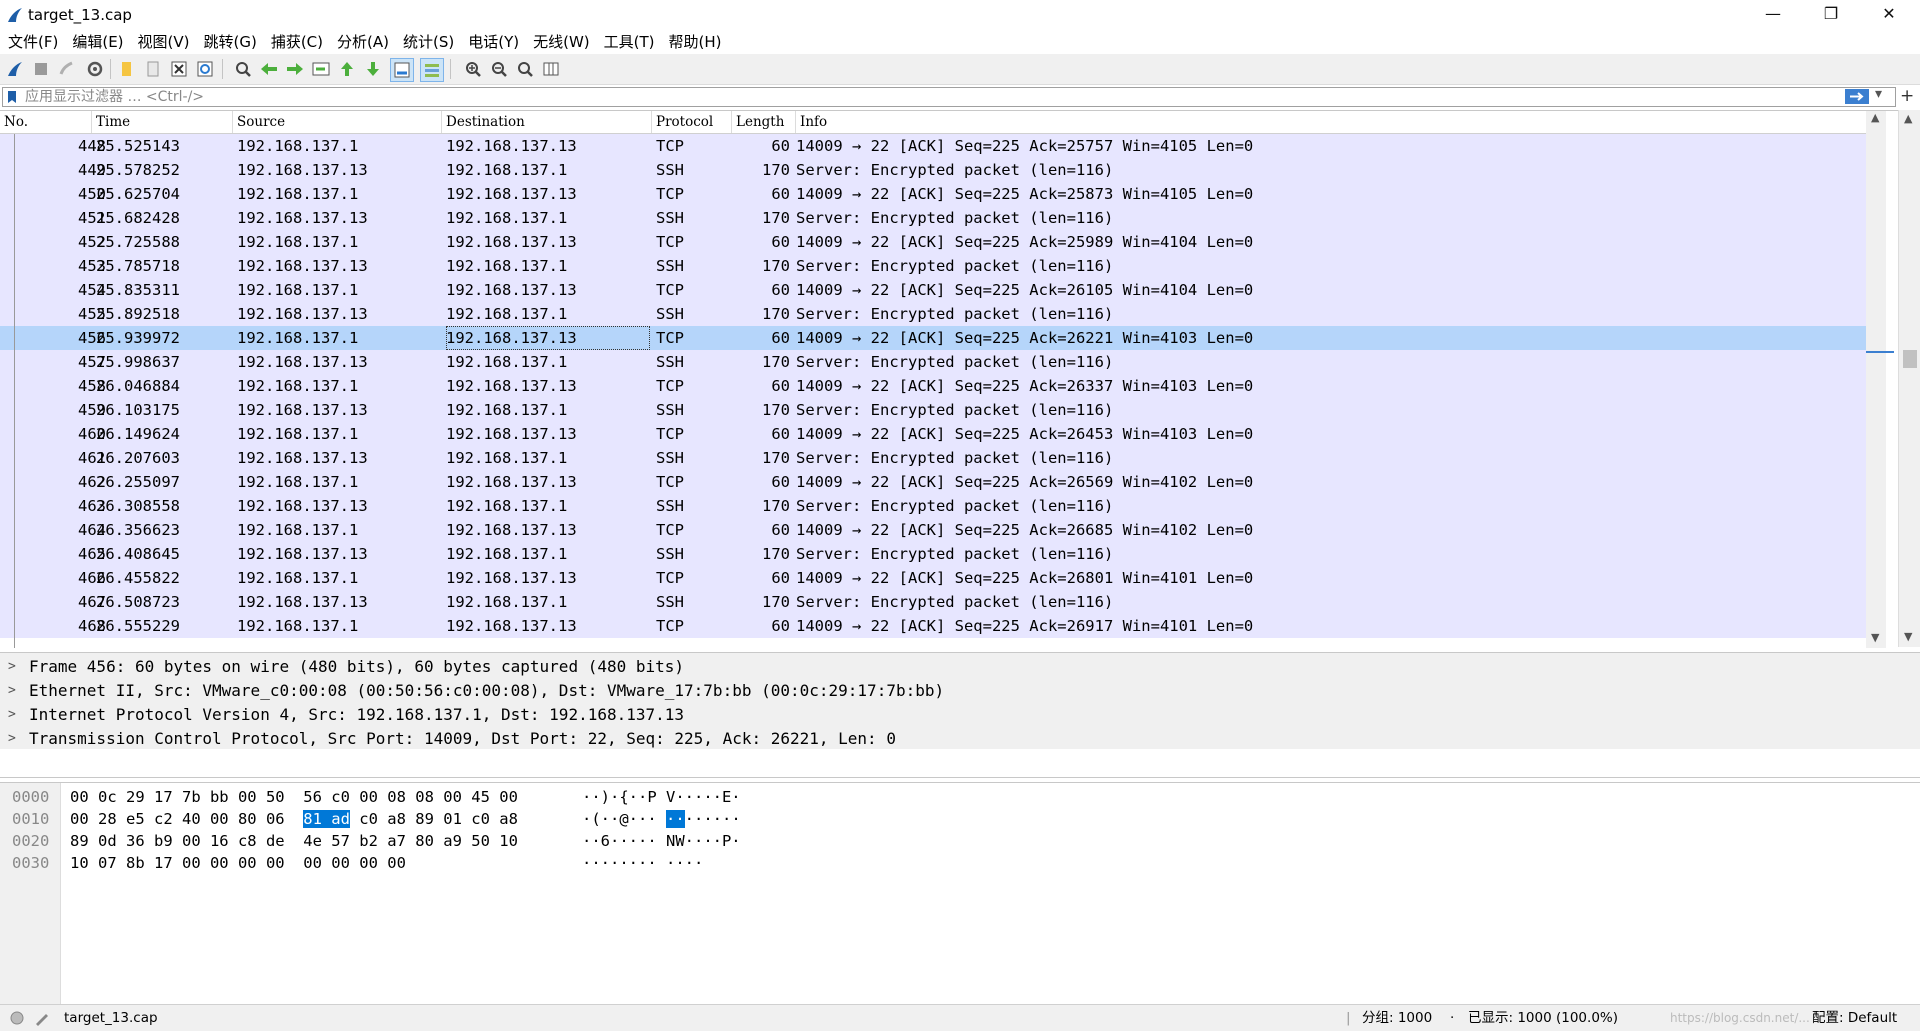  Describe the element at coordinates (337, 122) in the screenshot. I see `column-header-source: Source` at that location.